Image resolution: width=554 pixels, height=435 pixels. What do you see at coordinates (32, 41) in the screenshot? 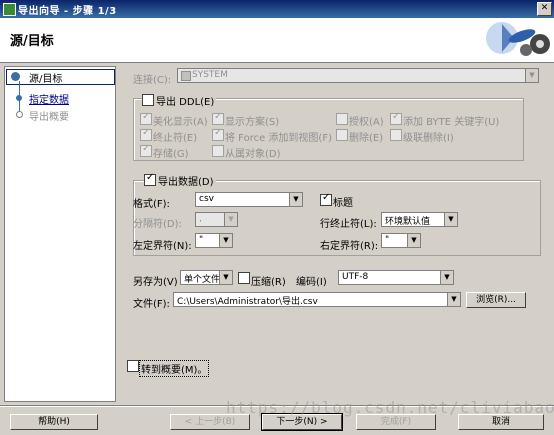
I see `page-title: 源/目标` at bounding box center [32, 41].